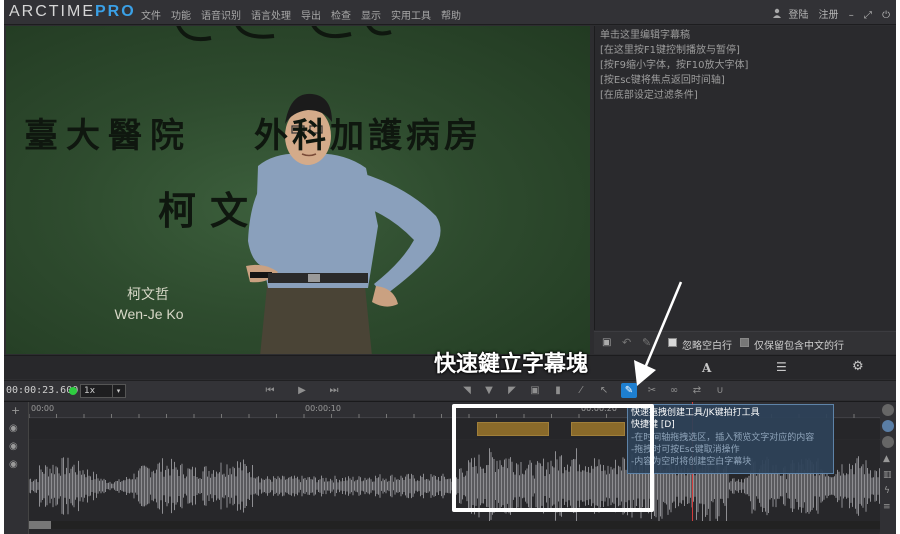 This screenshot has height=534, width=900. What do you see at coordinates (674, 390) in the screenshot?
I see `link-icon: ∞` at bounding box center [674, 390].